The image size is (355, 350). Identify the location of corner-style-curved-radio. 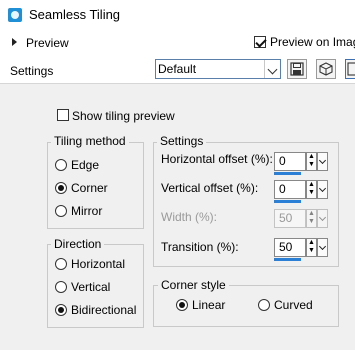
(264, 305).